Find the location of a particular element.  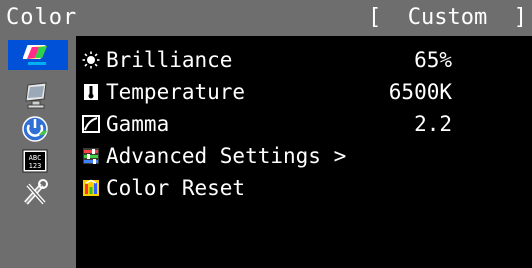

svg-text: ABC is located at coordinates (35, 158).